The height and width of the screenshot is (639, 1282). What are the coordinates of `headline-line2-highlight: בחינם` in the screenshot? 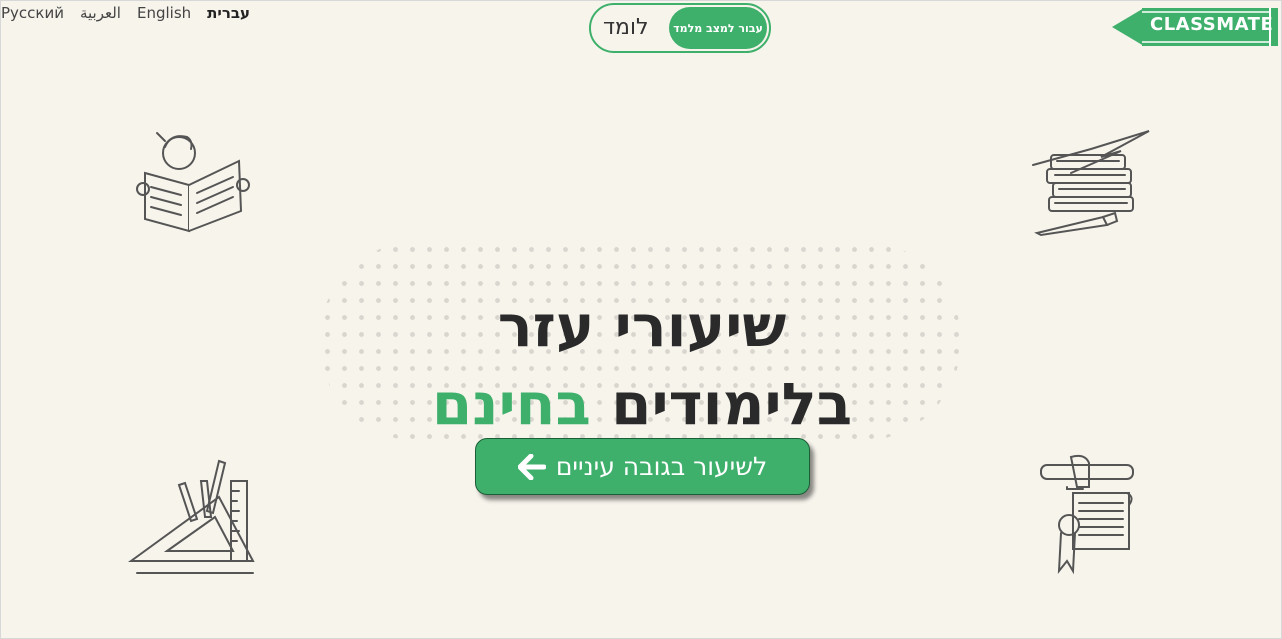 It's located at (511, 404).